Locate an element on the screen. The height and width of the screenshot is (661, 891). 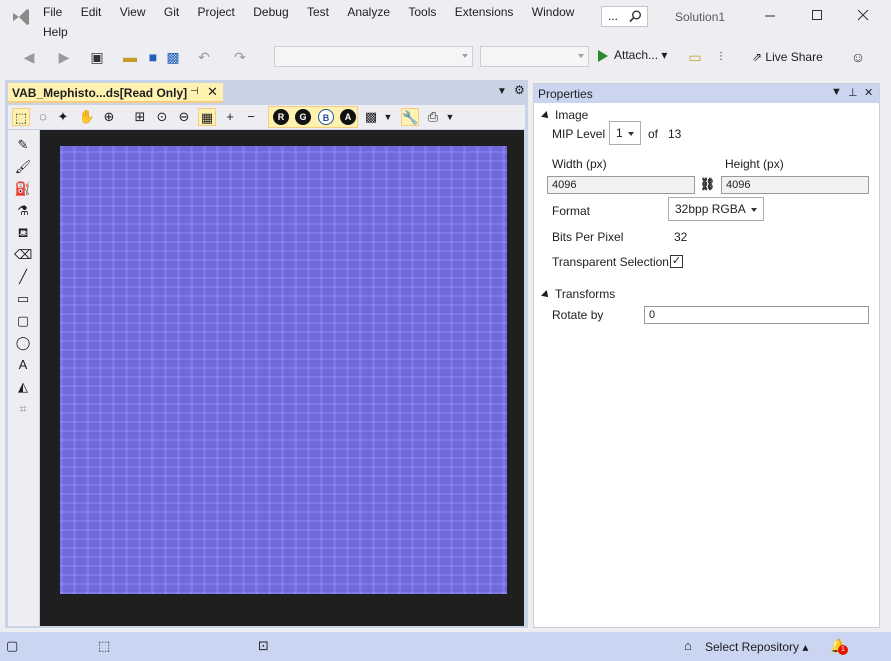
mip-level-label: MIP Level is located at coordinates (579, 134).